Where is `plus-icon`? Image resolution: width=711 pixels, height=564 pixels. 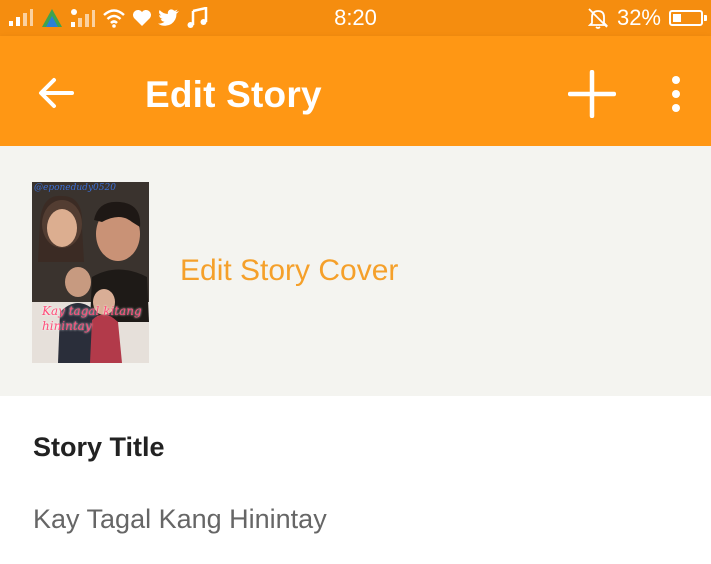
plus-icon is located at coordinates (592, 94).